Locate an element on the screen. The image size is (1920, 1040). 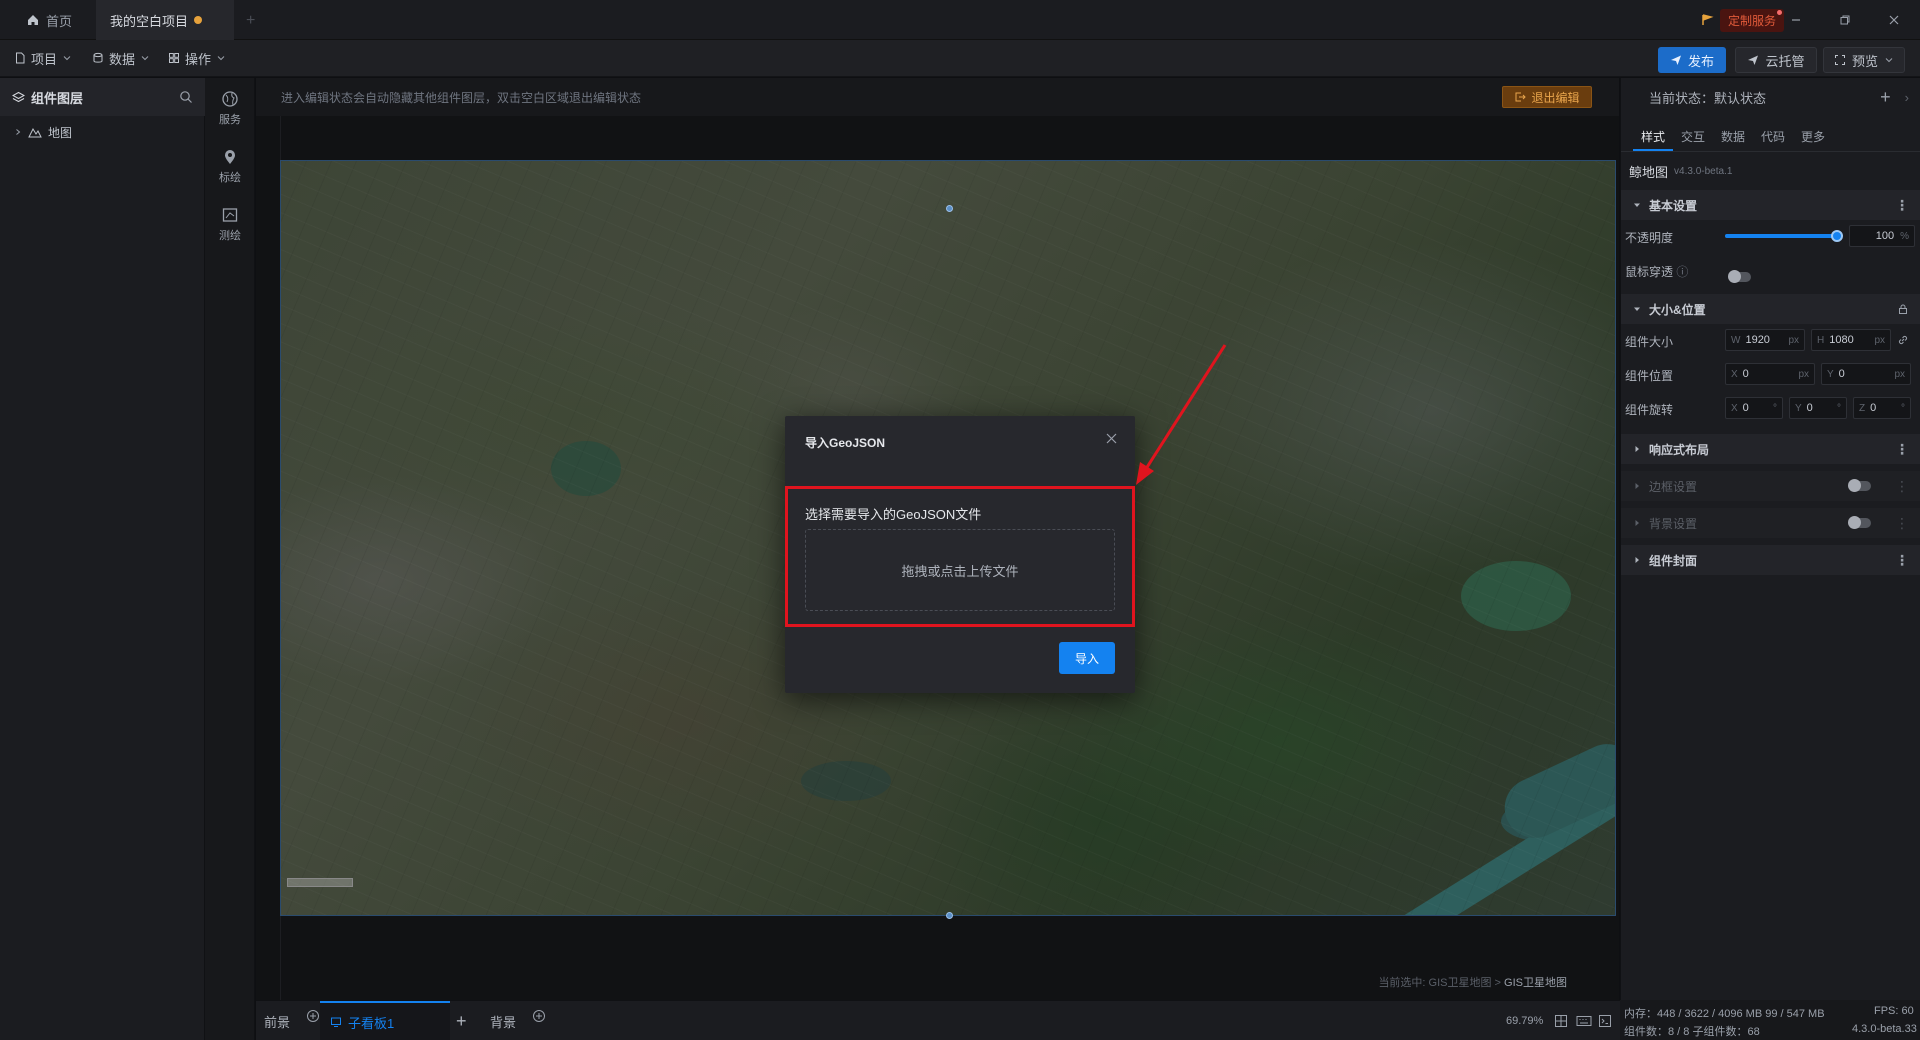
tab-data: 数据 is located at coordinates (1733, 136).